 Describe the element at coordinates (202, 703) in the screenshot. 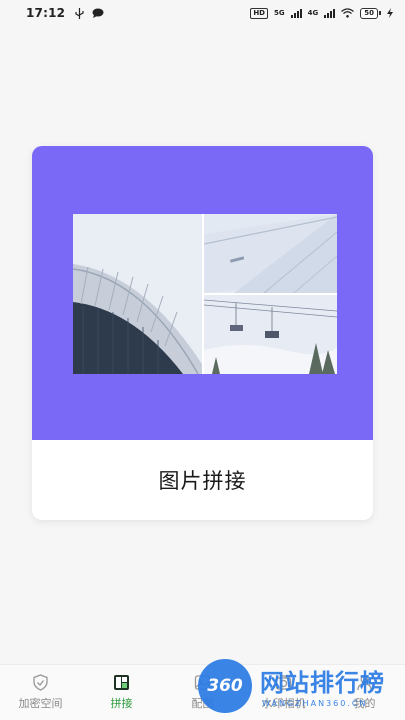

I see `nav-label-images: 配图` at that location.